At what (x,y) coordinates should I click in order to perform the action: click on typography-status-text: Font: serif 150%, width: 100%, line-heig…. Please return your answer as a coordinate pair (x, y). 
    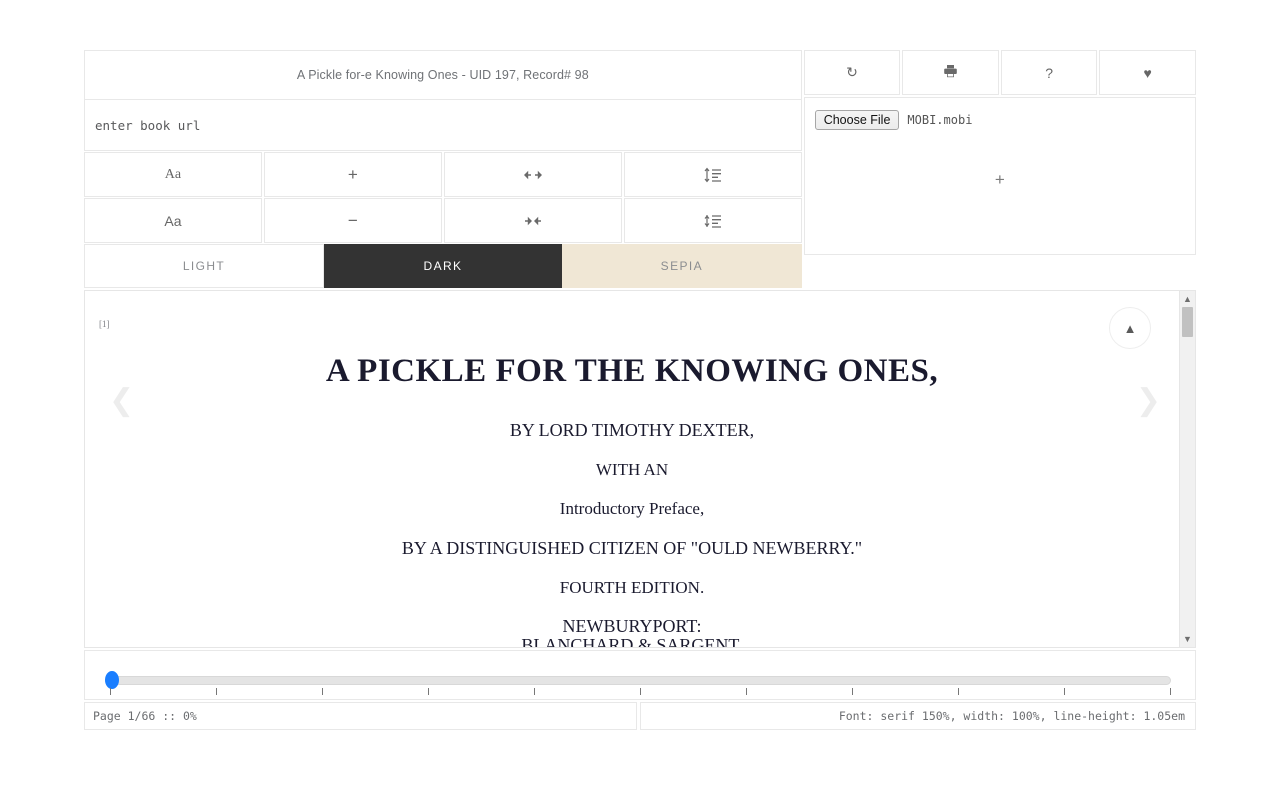
    Looking at the image, I should click on (1011, 716).